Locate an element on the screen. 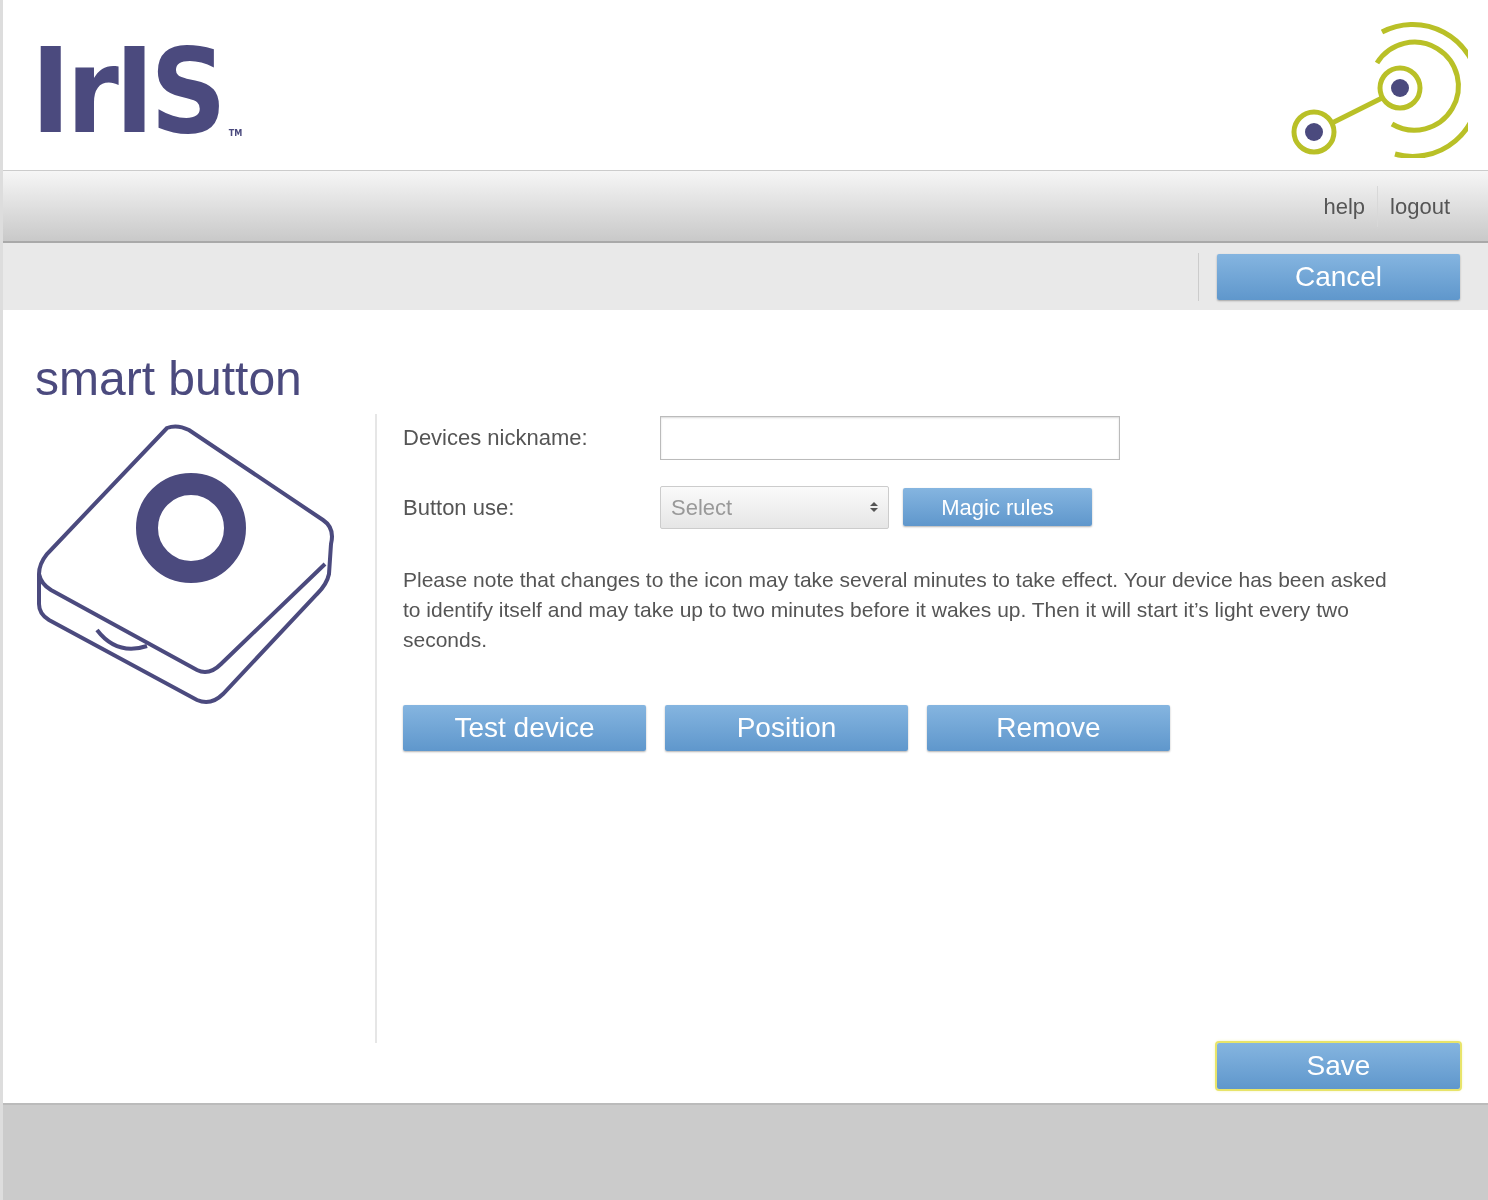  field-label: Devices nickname: is located at coordinates (496, 438).